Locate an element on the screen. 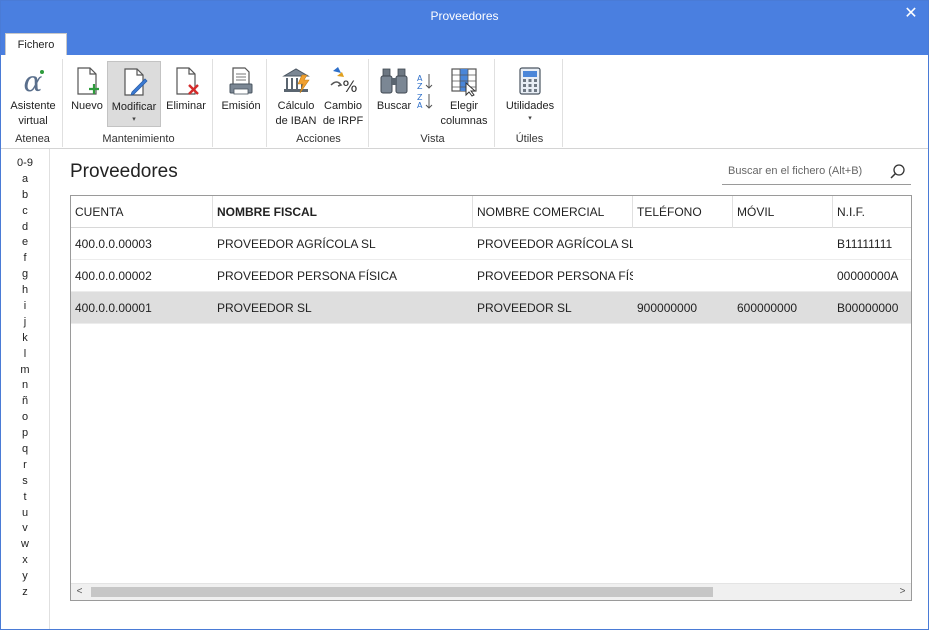 This screenshot has height=630, width=929. cell-nombre-fiscal: PROVEEDOR AGRÍCOLA SL is located at coordinates (296, 244).